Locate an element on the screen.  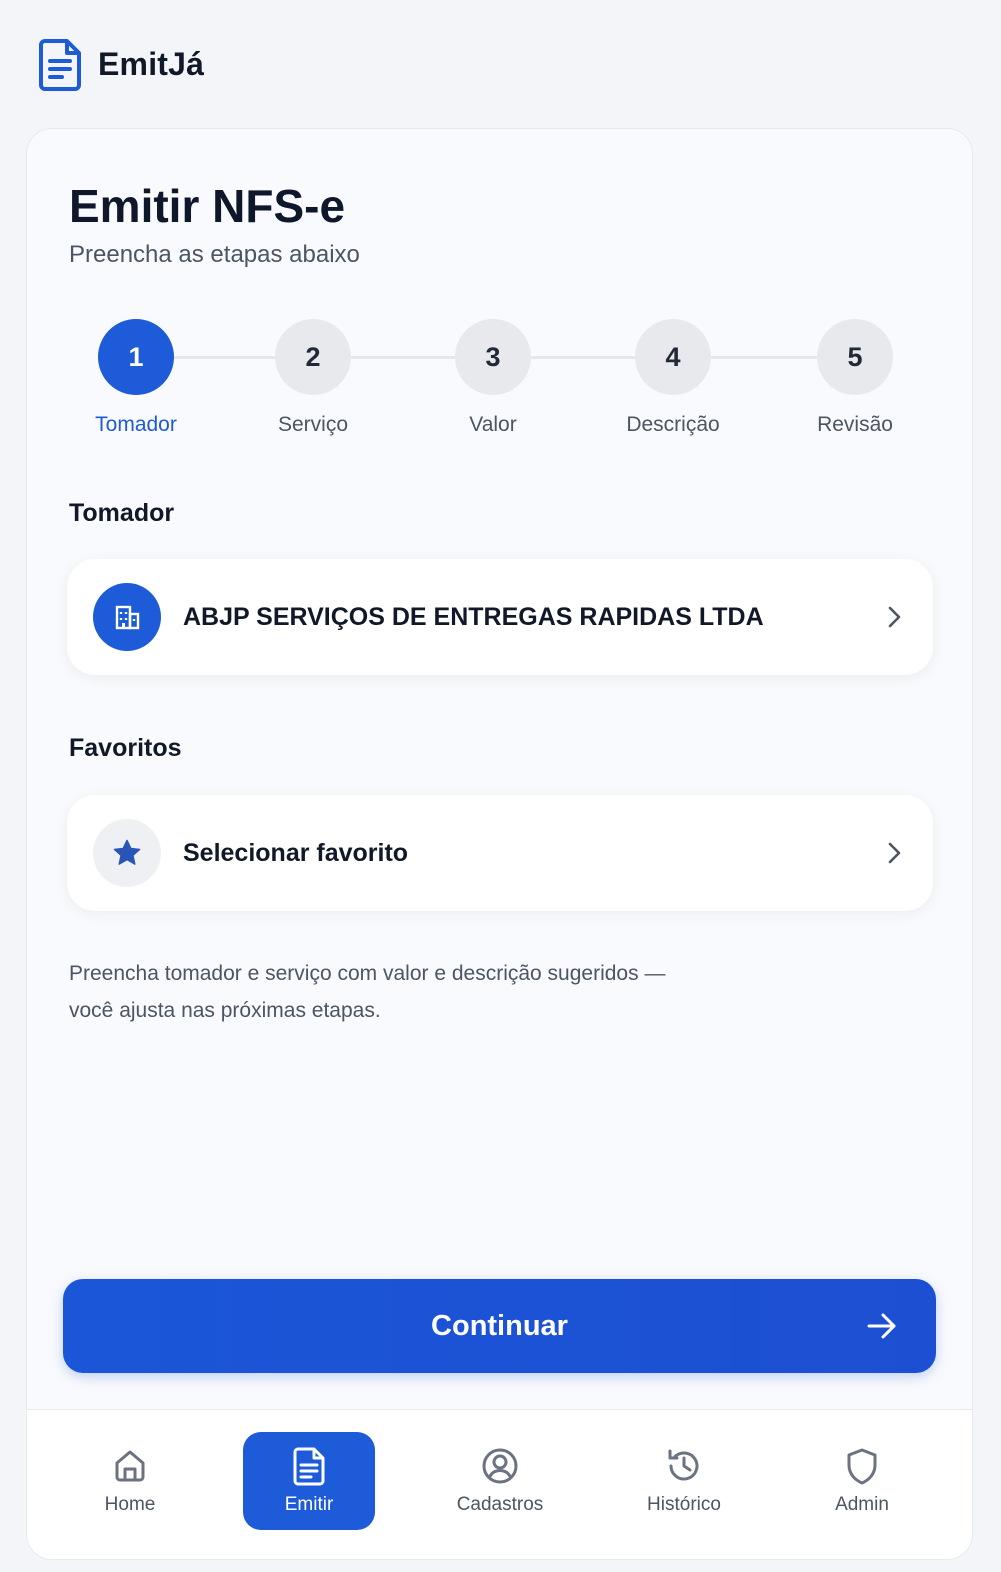
step-label: Serviço is located at coordinates (313, 424).